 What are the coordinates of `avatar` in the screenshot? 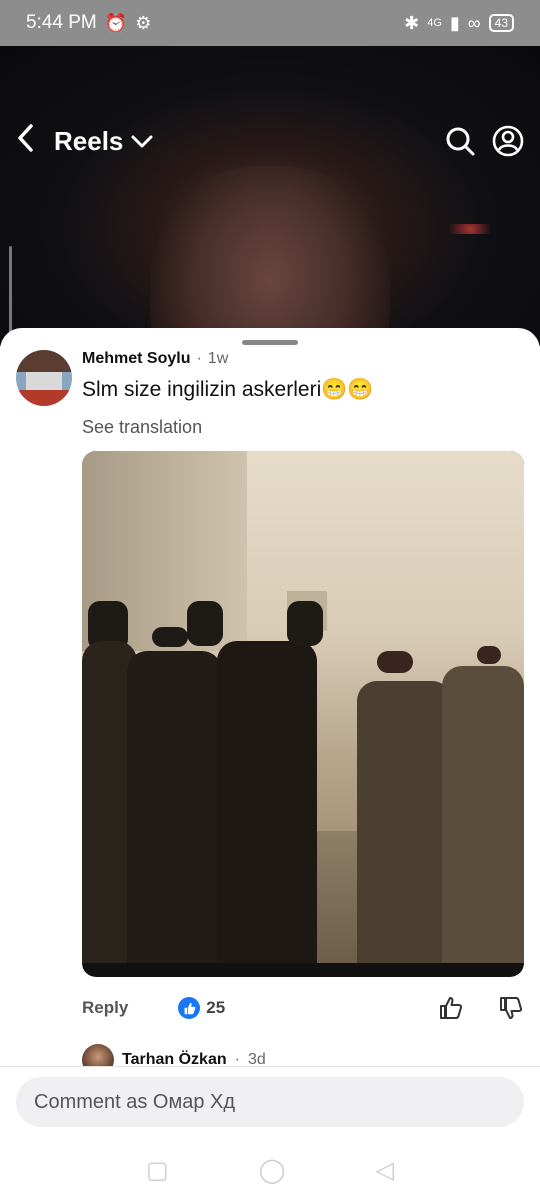 It's located at (44, 378).